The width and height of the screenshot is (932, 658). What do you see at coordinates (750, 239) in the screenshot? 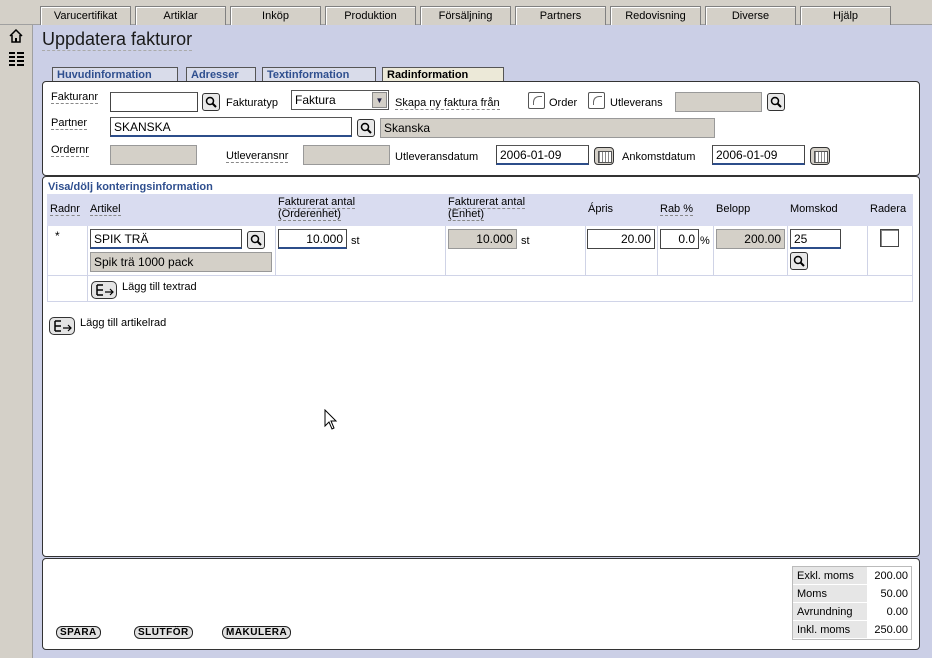
I see `belopp-field: 200.00` at bounding box center [750, 239].